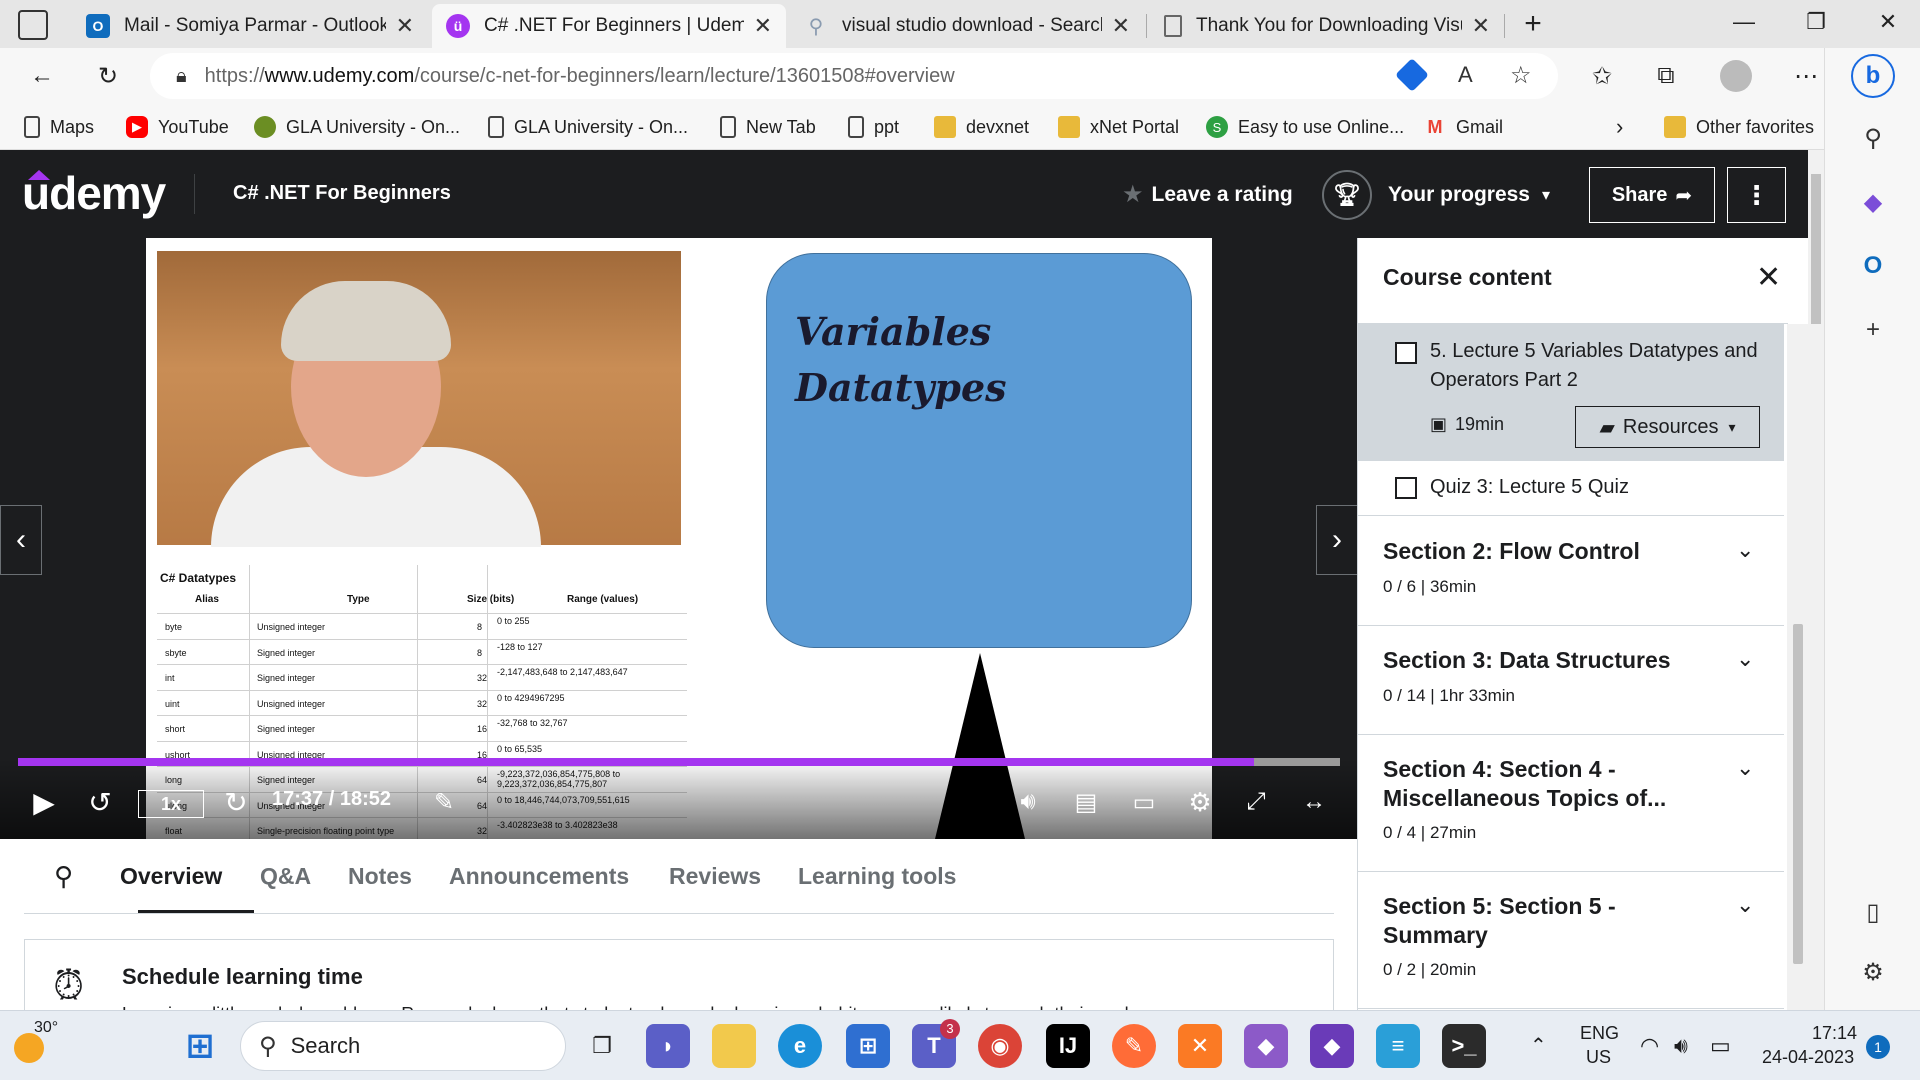 This screenshot has height=1080, width=1920. I want to click on bookmark-new-tab: New Tab, so click(768, 127).